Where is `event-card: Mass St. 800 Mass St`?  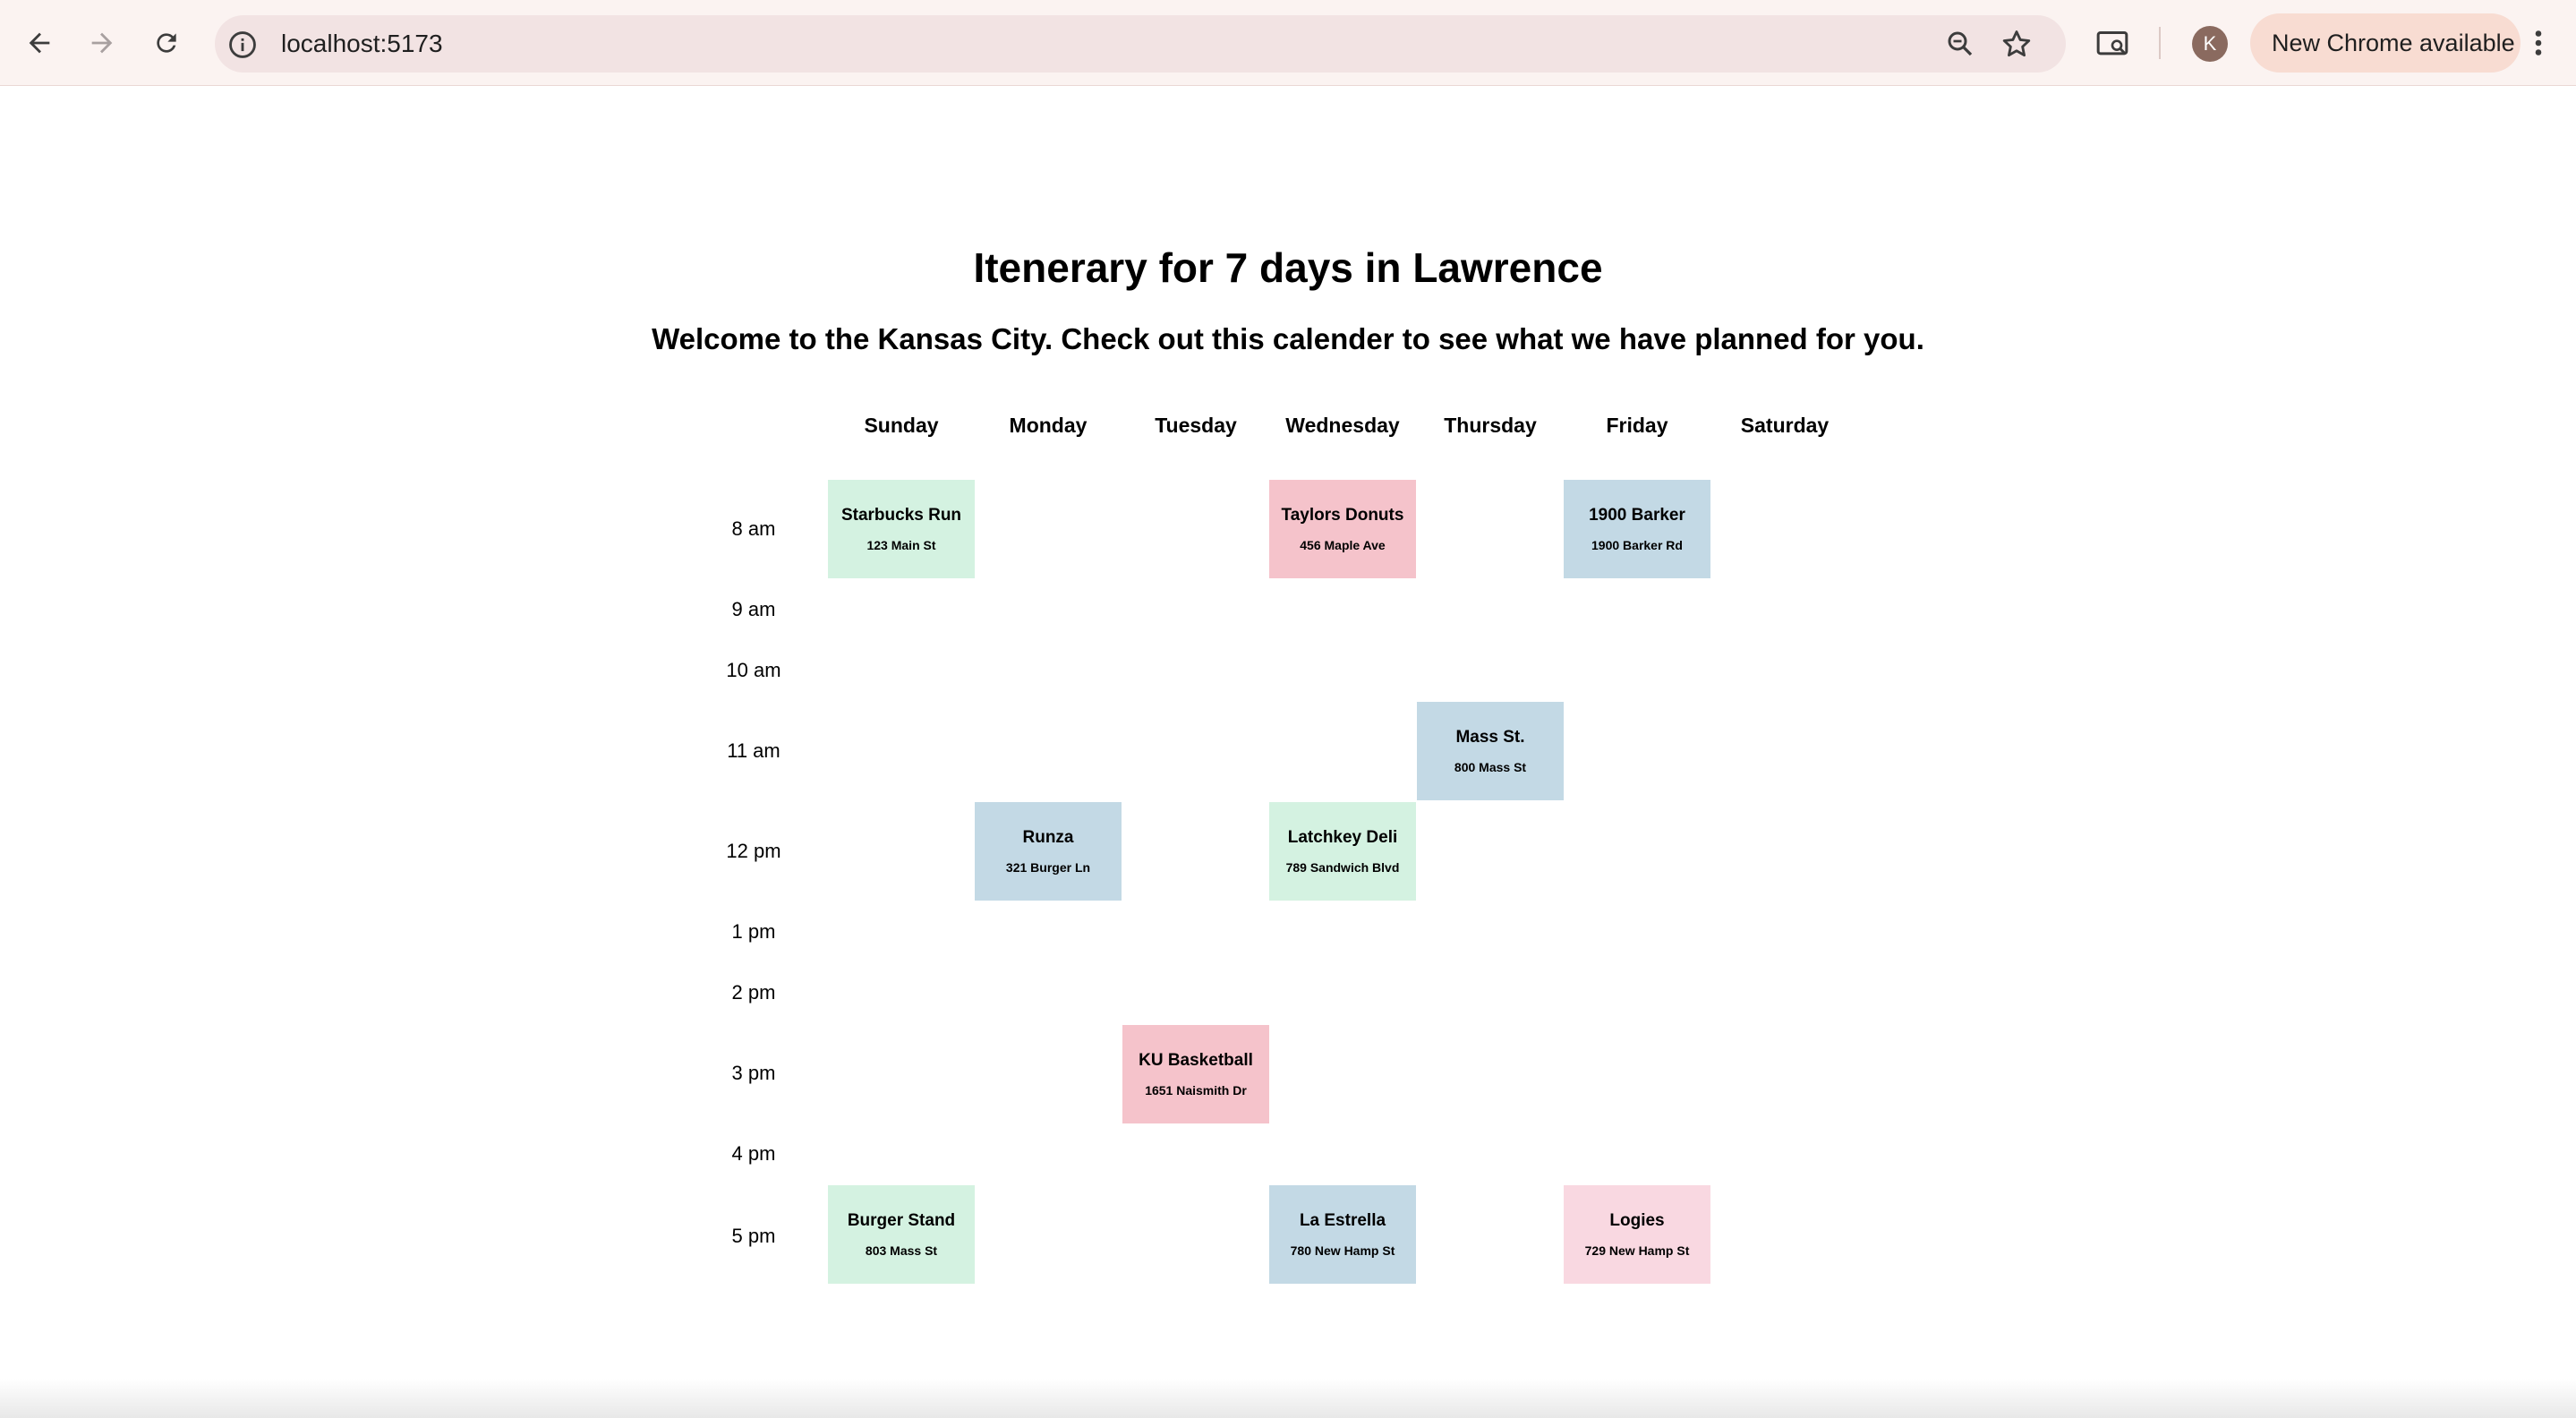 event-card: Mass St. 800 Mass St is located at coordinates (1490, 751).